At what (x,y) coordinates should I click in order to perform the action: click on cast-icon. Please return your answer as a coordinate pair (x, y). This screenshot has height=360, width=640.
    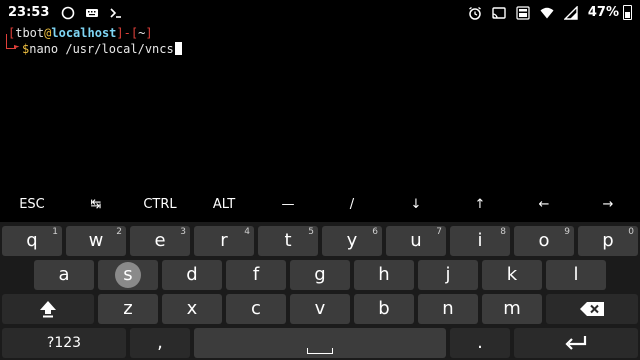
    Looking at the image, I should click on (499, 12).